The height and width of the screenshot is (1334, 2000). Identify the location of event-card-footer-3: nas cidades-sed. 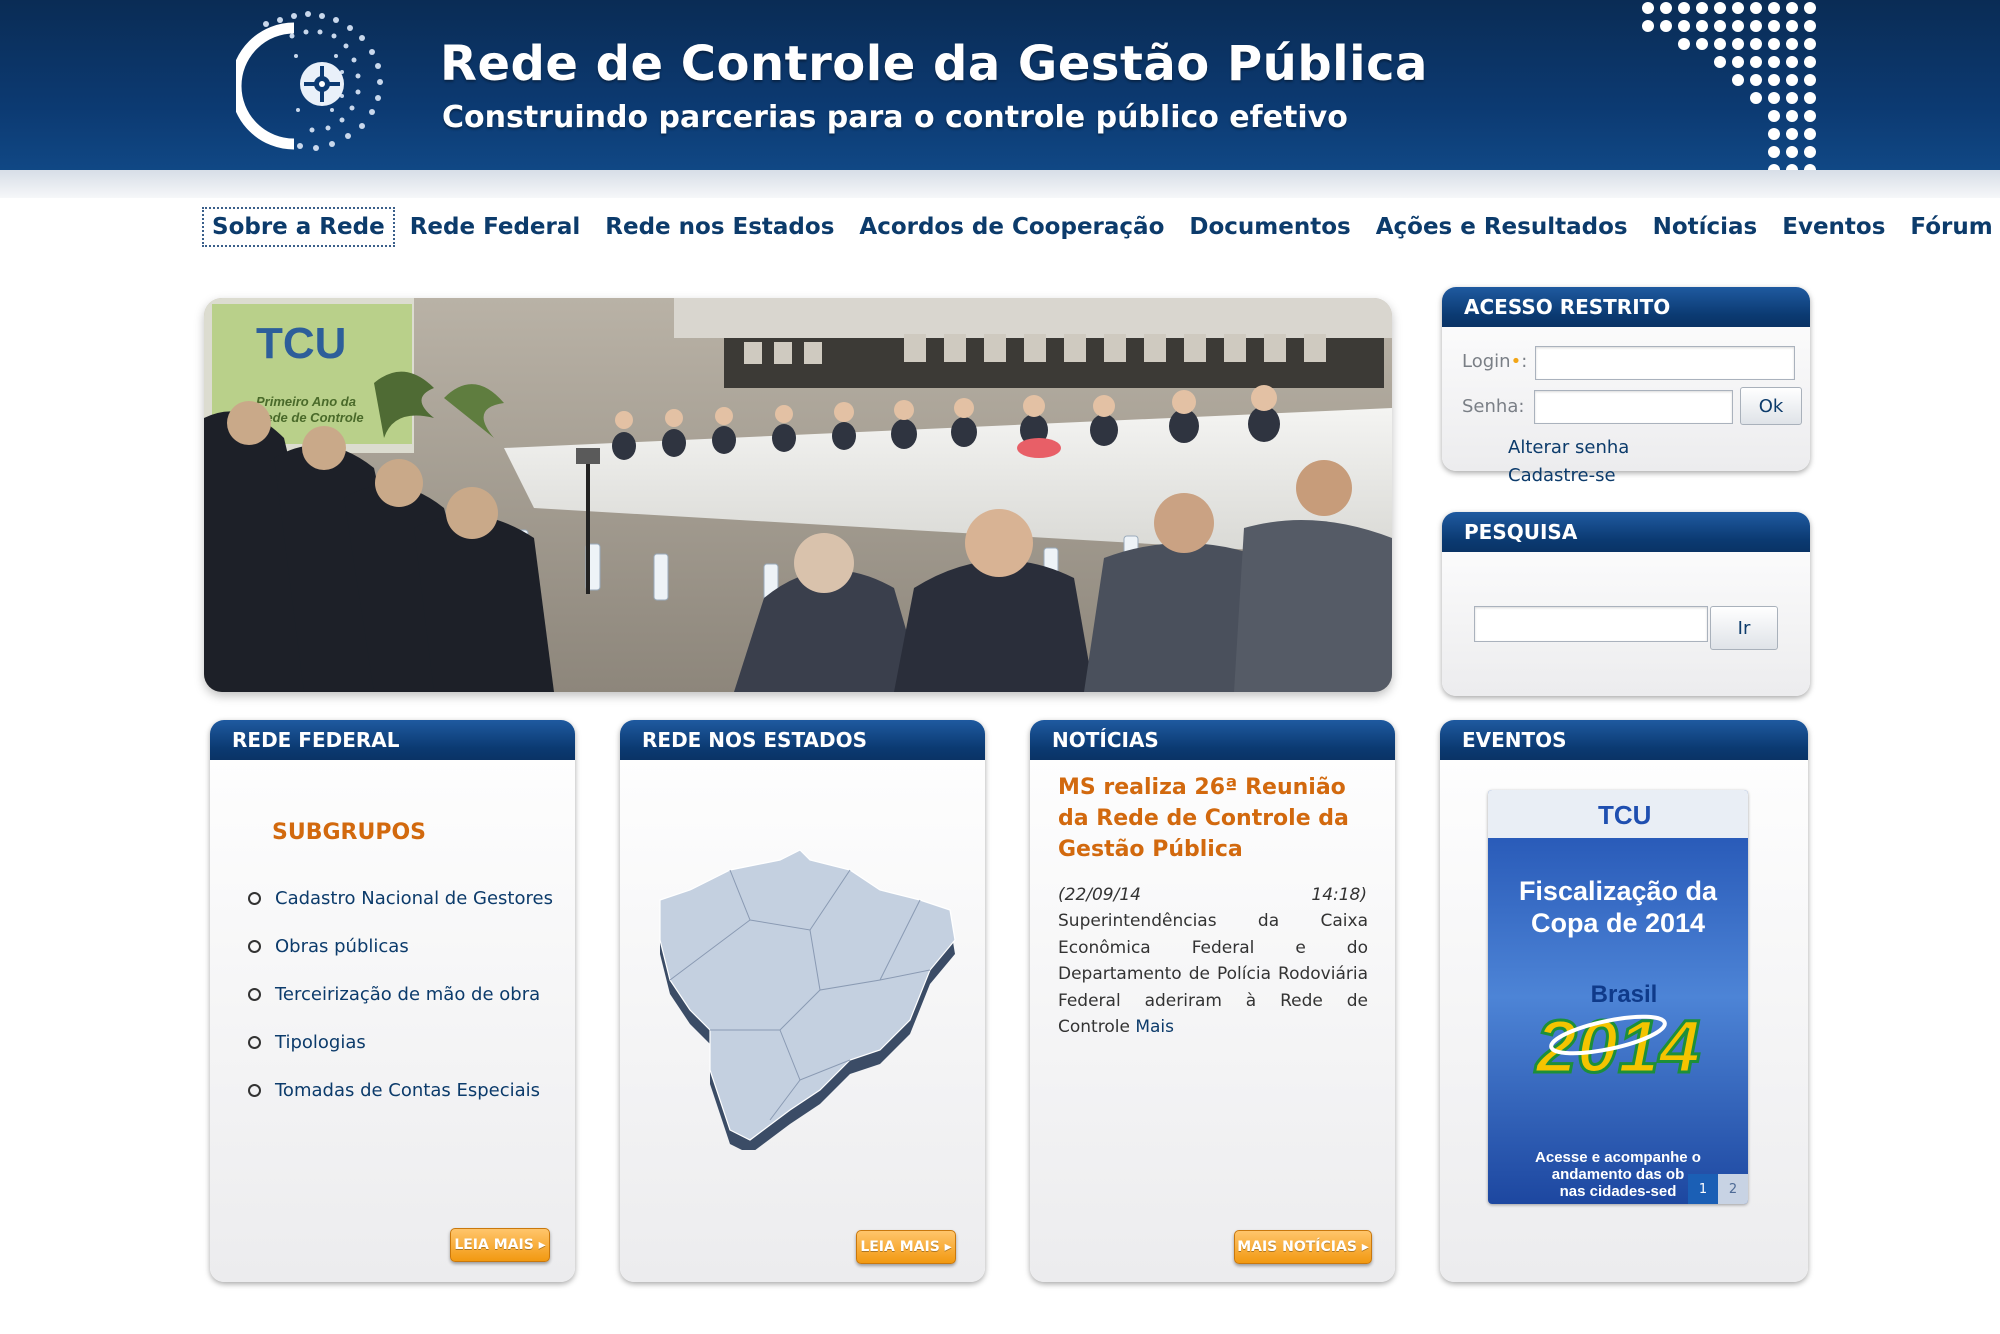
(1618, 1191).